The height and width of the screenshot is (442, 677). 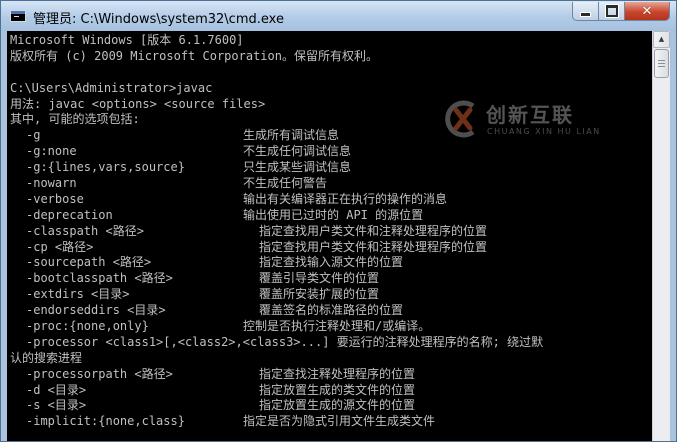 I want to click on option-description: 指定是否为隐式引用文件生成类文件, so click(x=339, y=421).